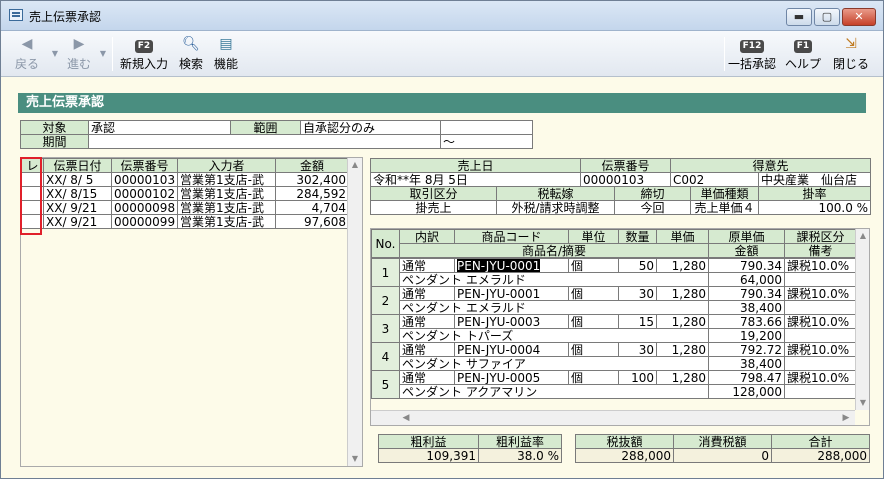 This screenshot has width=884, height=479. Describe the element at coordinates (555, 193) in the screenshot. I see `tax-transfer-header: 税転嫁` at that location.